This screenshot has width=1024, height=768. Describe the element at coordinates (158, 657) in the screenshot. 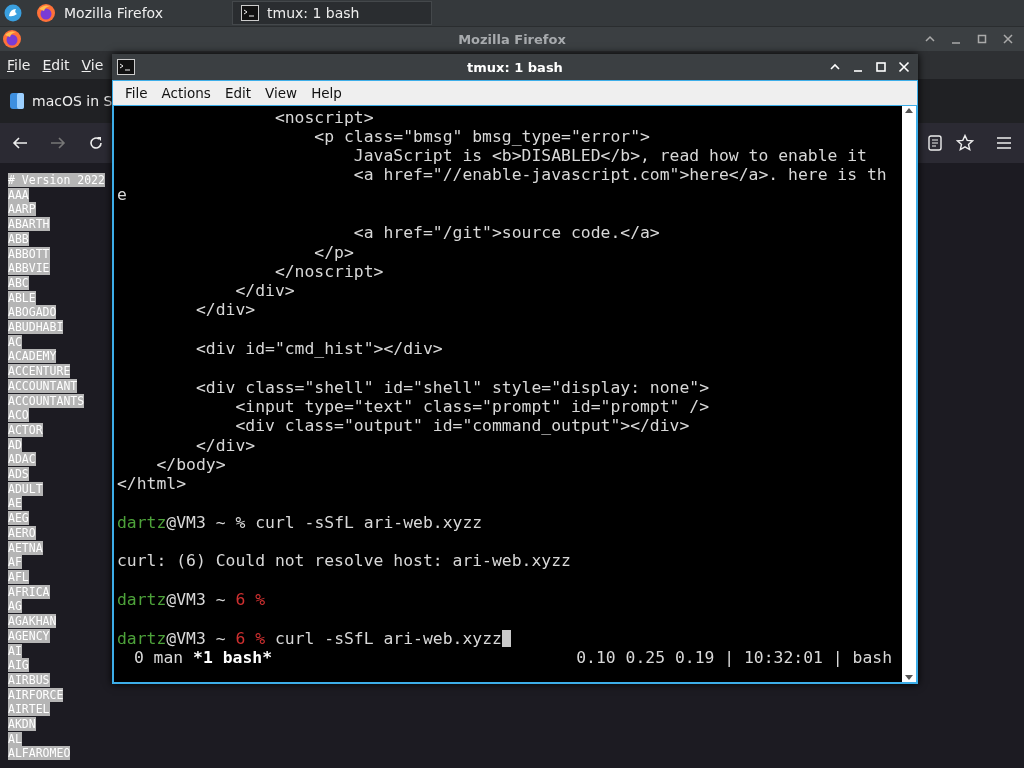

I see `tmux-window-label: 0 man` at that location.